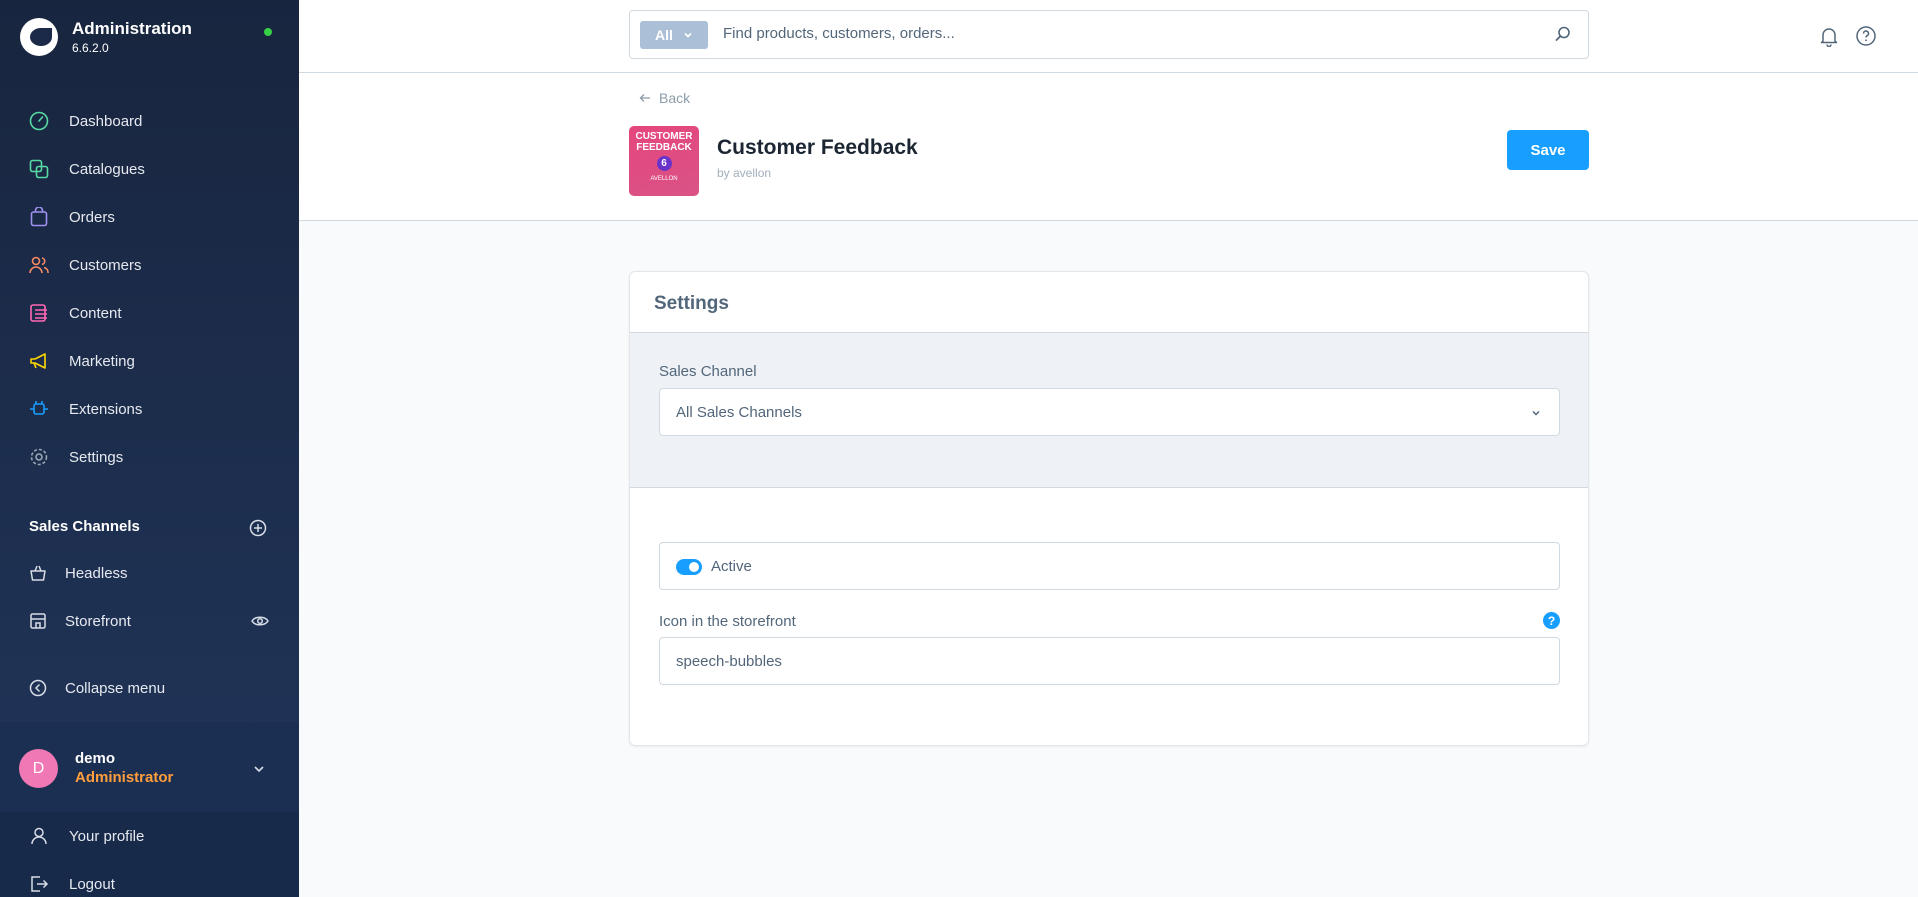 This screenshot has width=1918, height=897. I want to click on shopware-logo-icon, so click(39, 37).